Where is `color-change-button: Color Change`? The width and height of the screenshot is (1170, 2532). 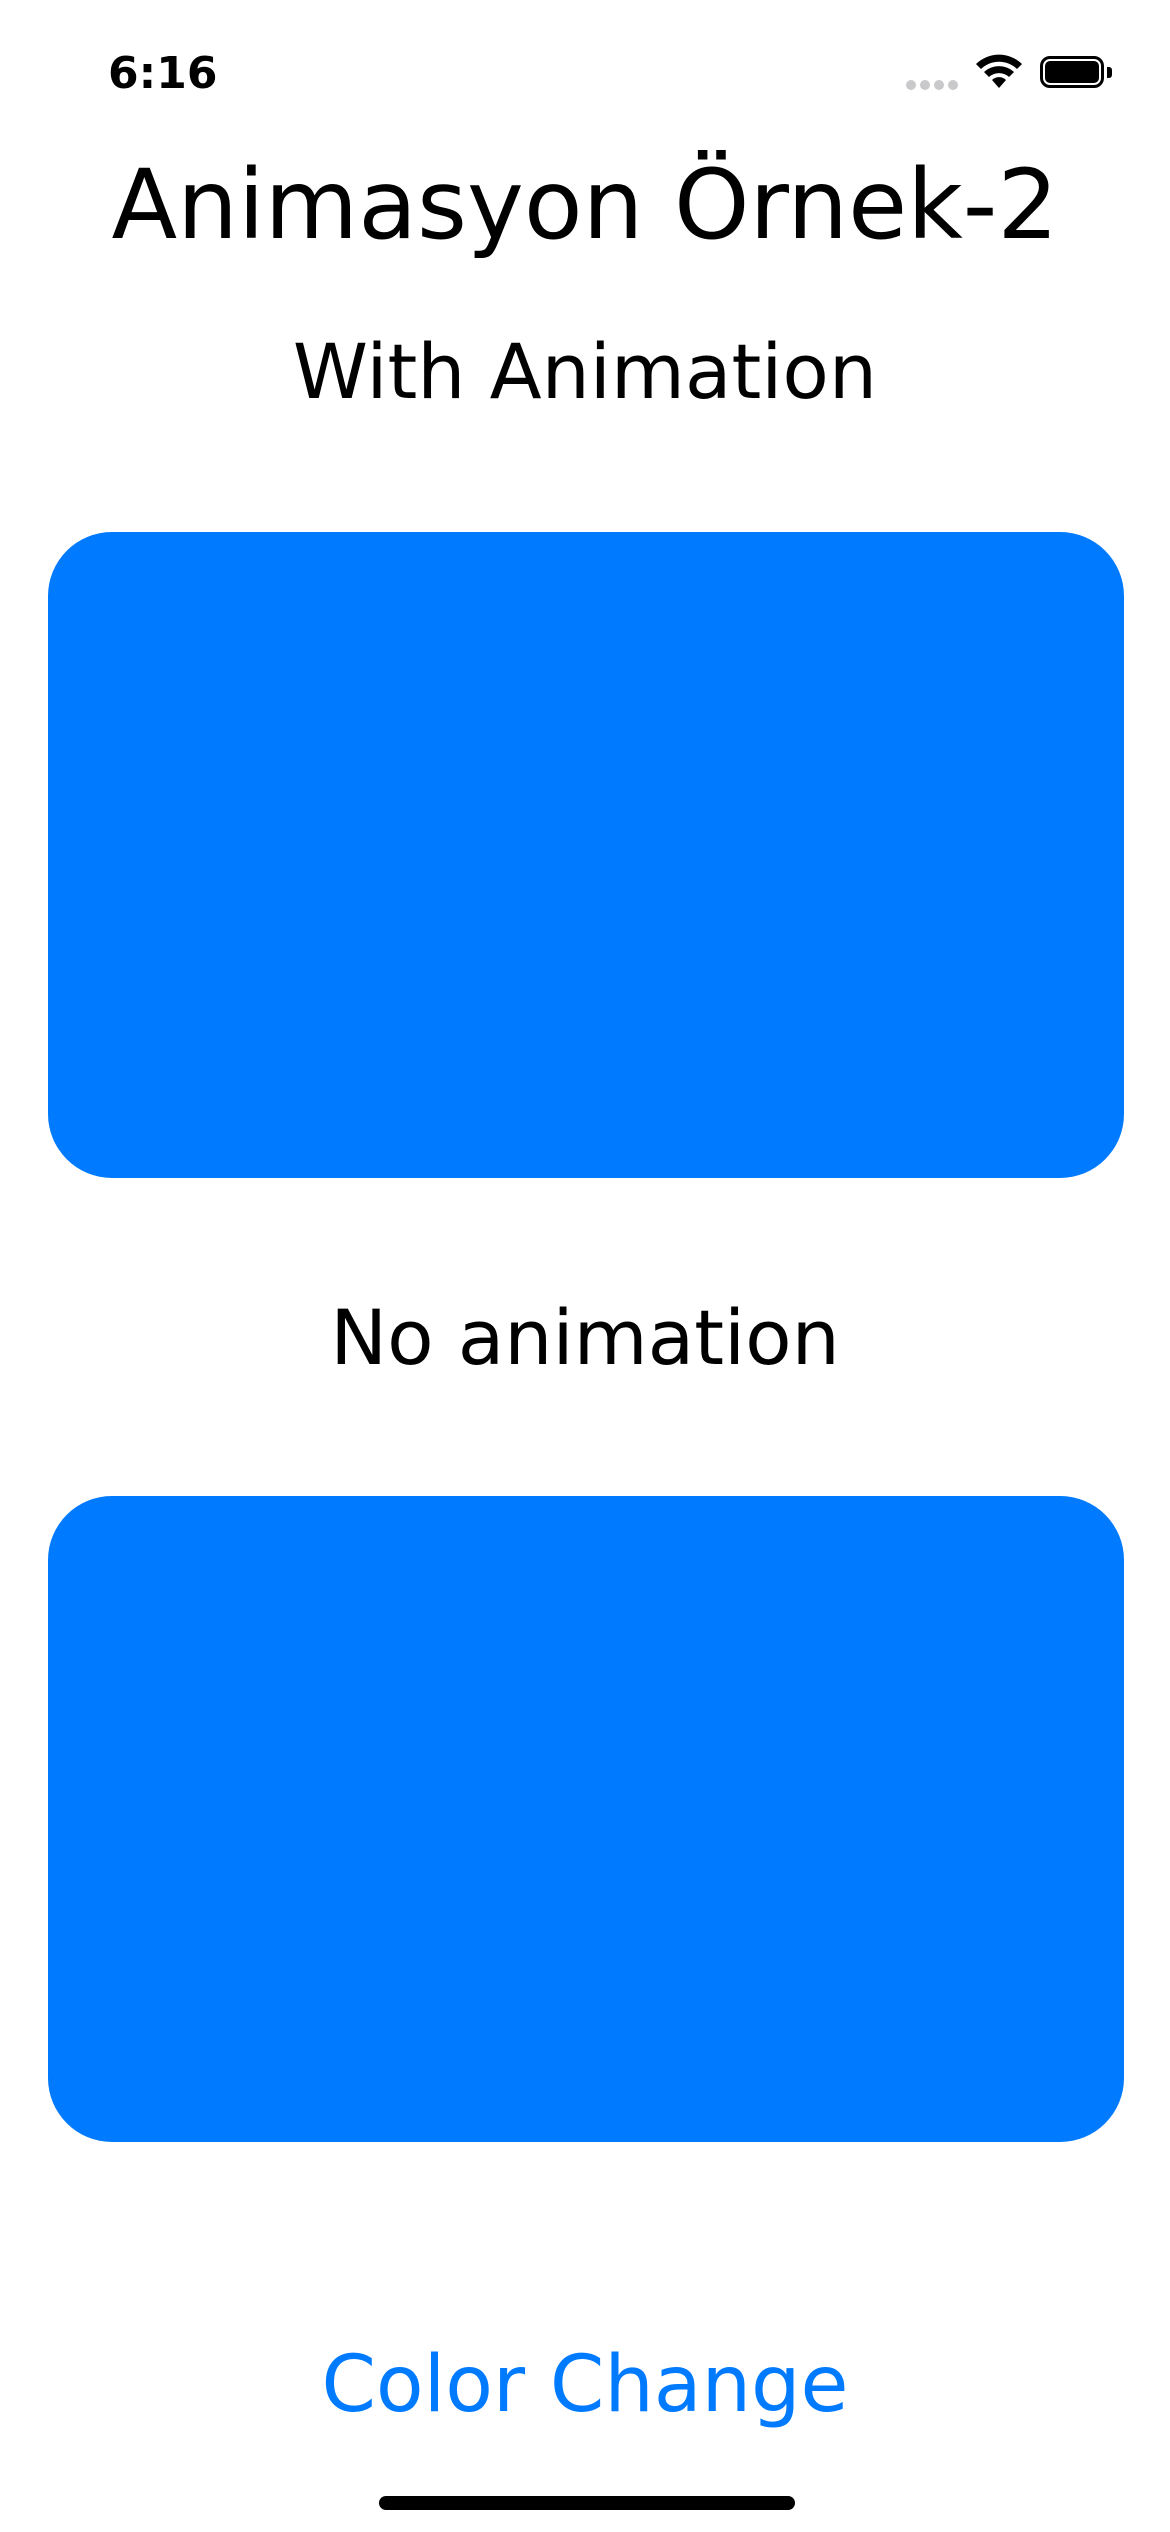 color-change-button: Color Change is located at coordinates (585, 2385).